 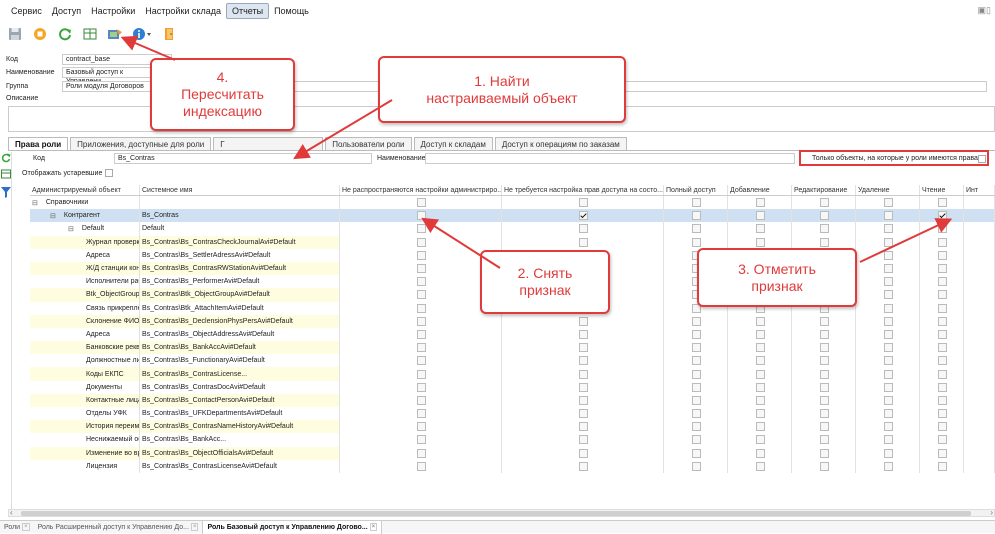 What do you see at coordinates (66, 11) in the screenshot?
I see `menu-item-1: Доступ` at bounding box center [66, 11].